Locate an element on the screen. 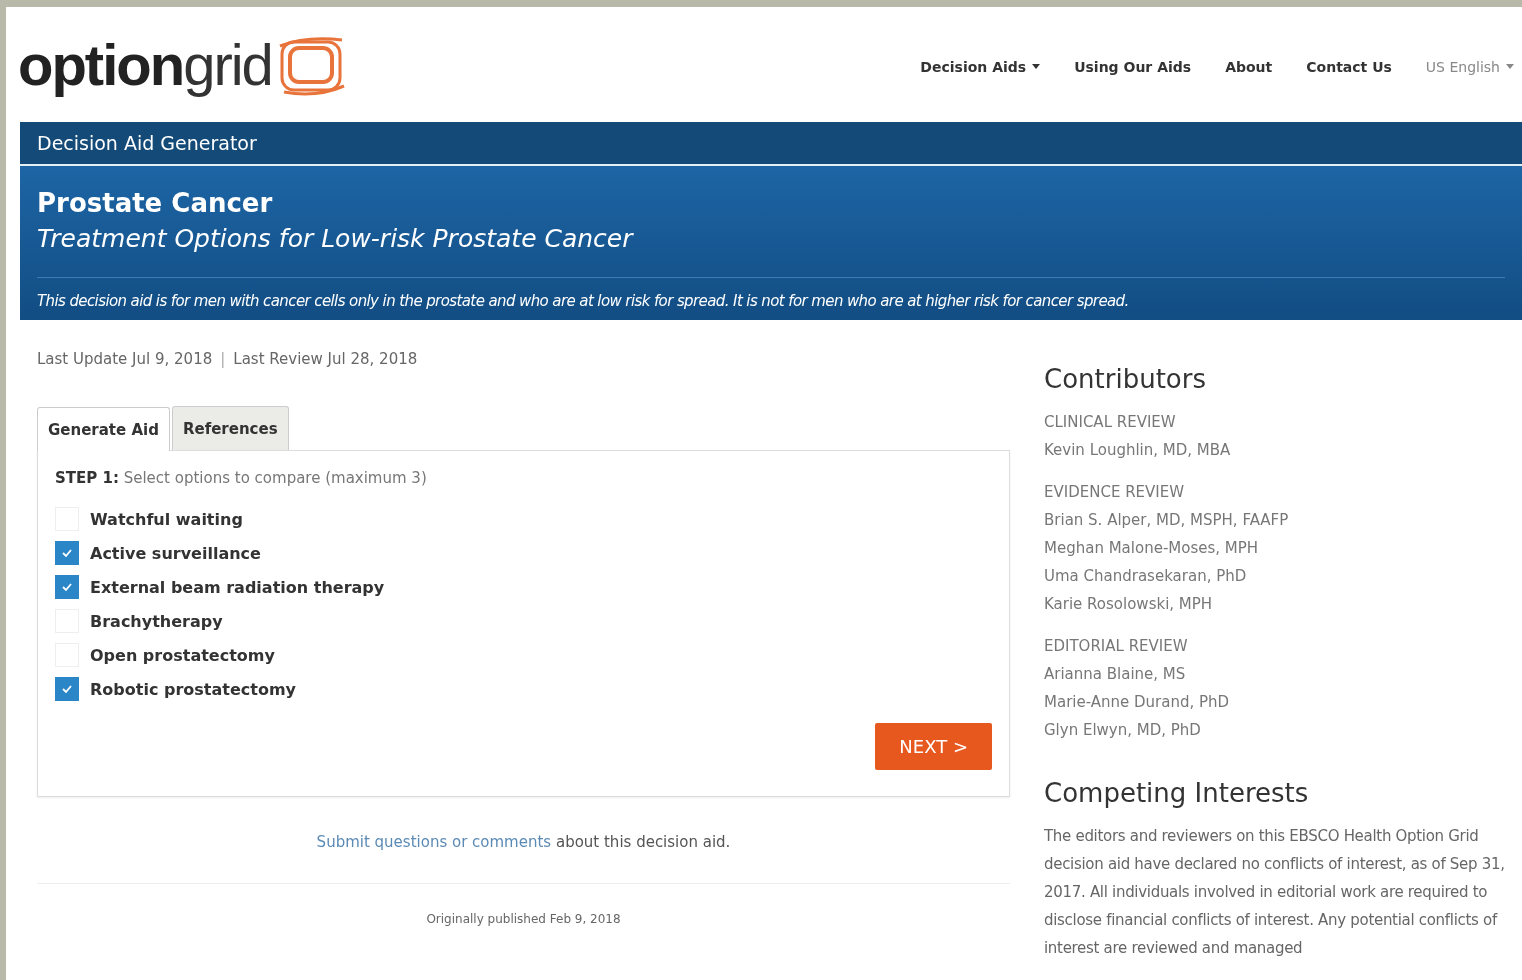 The height and width of the screenshot is (980, 1522). next-button: NEXT > is located at coordinates (933, 746).